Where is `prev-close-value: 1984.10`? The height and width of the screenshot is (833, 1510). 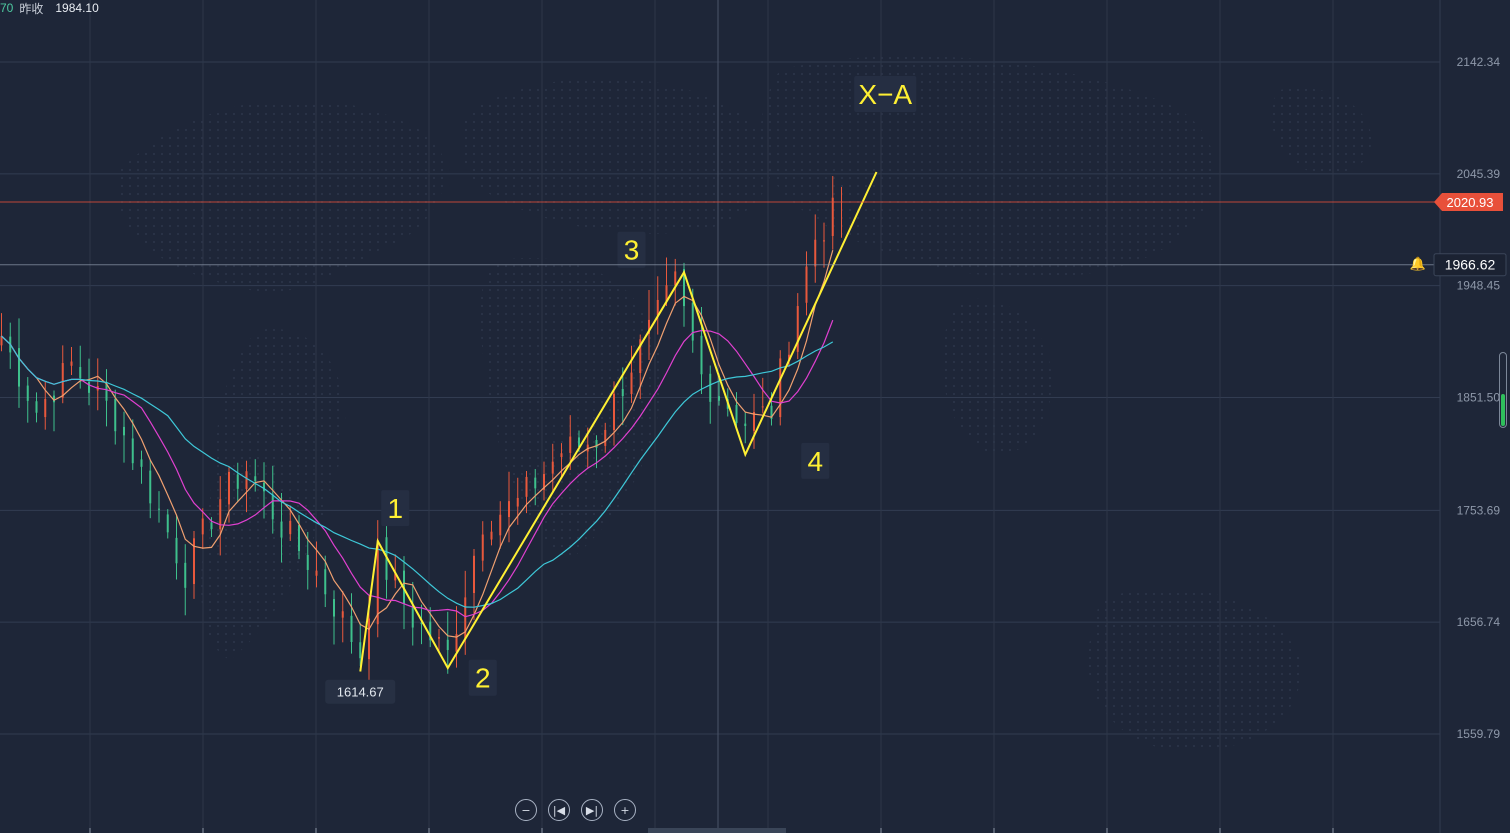
prev-close-value: 1984.10 is located at coordinates (77, 8).